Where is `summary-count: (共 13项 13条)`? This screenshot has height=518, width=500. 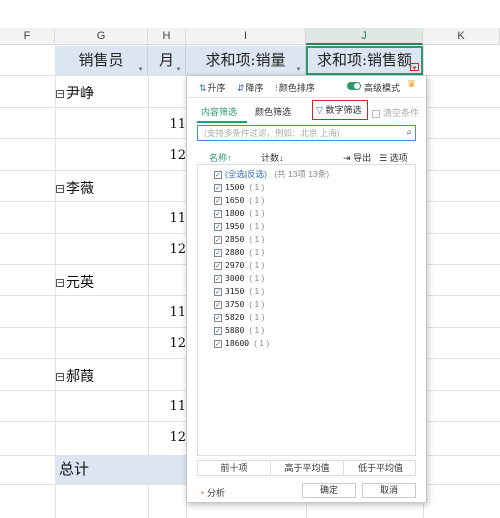
summary-count: (共 13项 13条) is located at coordinates (302, 174).